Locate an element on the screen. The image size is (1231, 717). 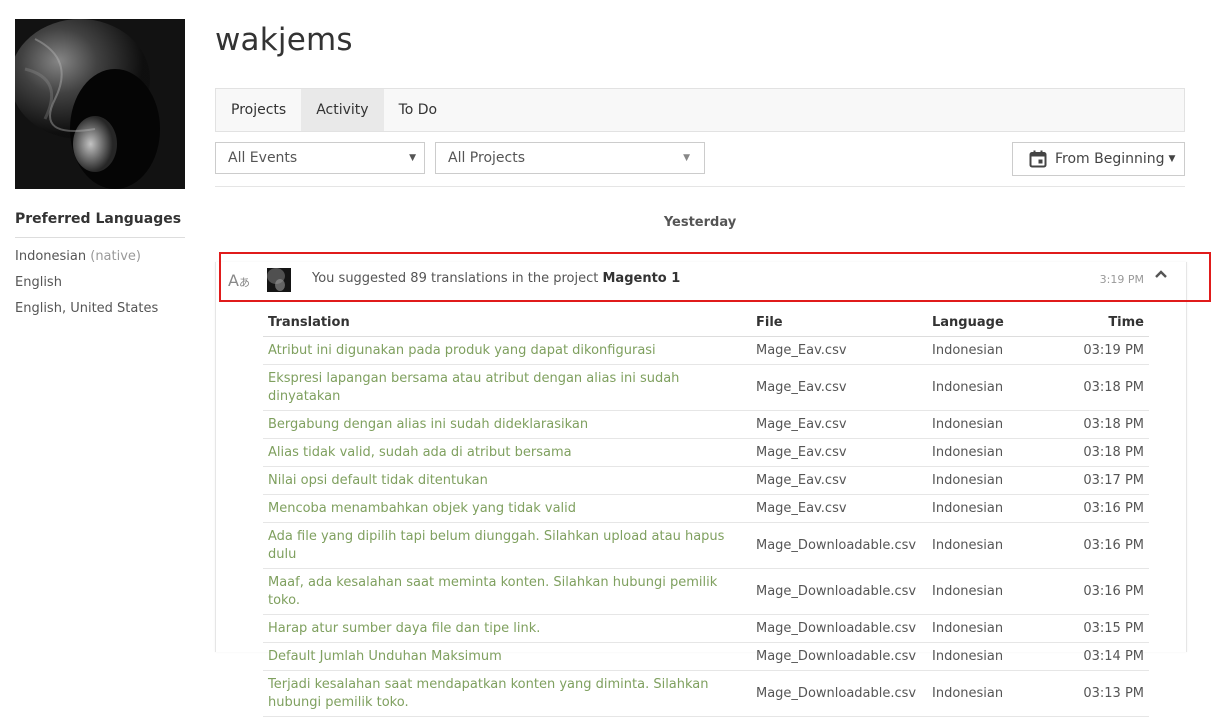
time-cell: 03:13 PM is located at coordinates (1103, 693).